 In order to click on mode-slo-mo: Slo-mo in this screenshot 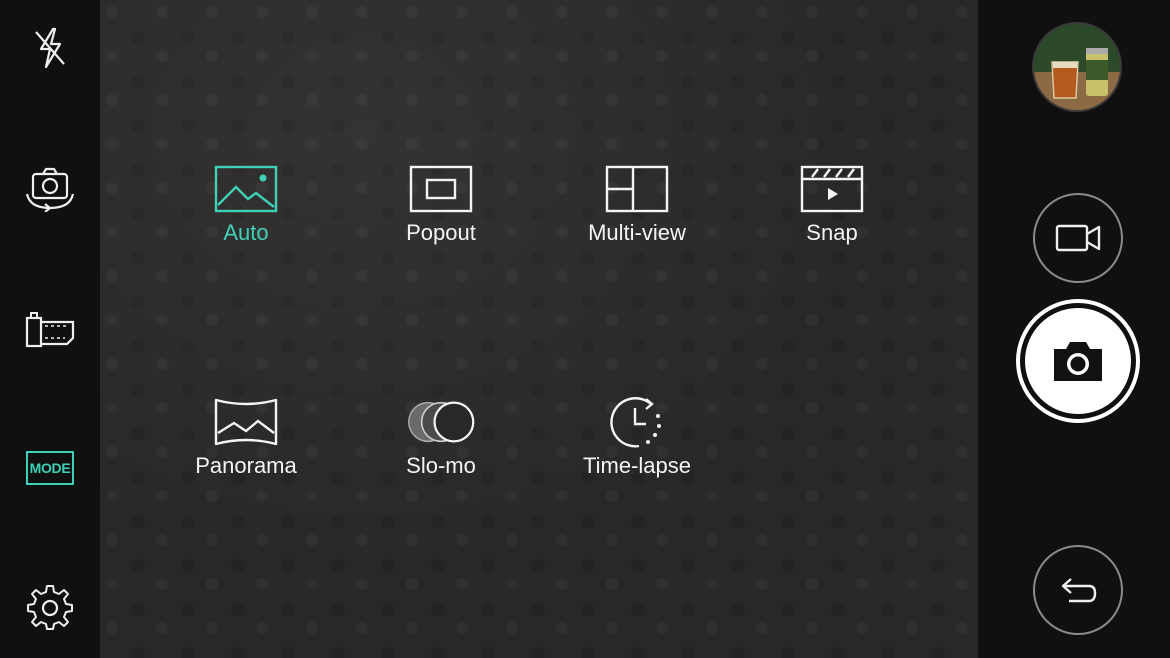, I will do `click(441, 447)`.